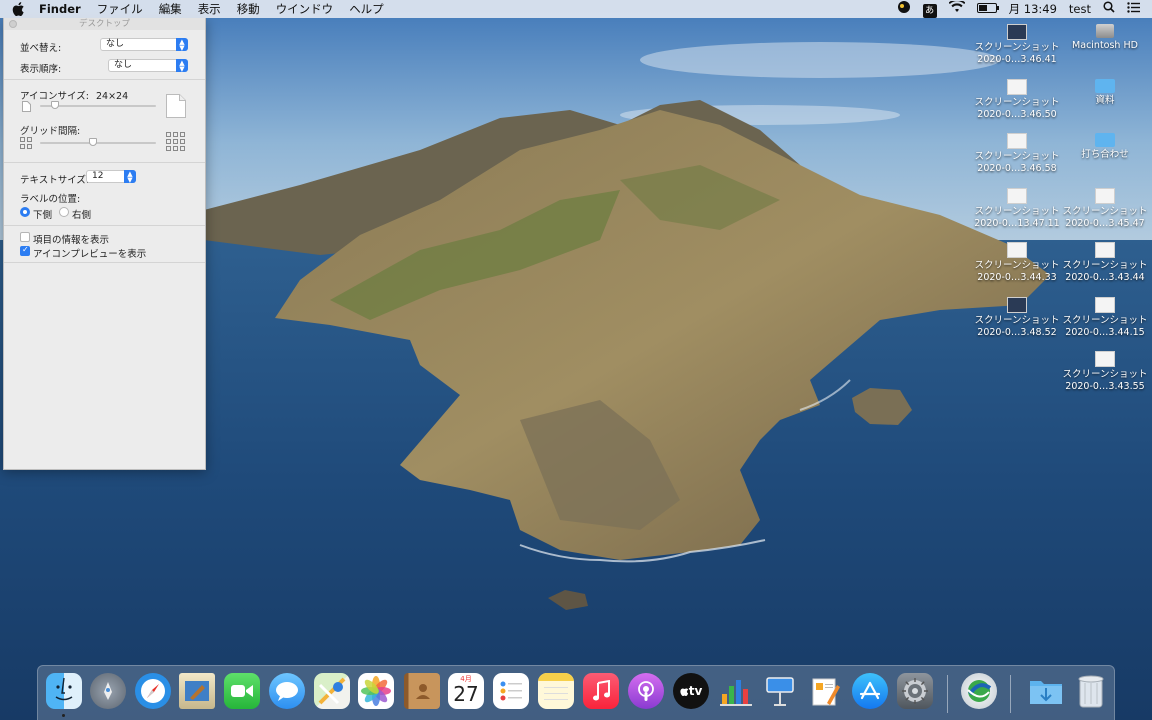 Image resolution: width=1152 pixels, height=720 pixels. I want to click on photos-icon, so click(376, 691).